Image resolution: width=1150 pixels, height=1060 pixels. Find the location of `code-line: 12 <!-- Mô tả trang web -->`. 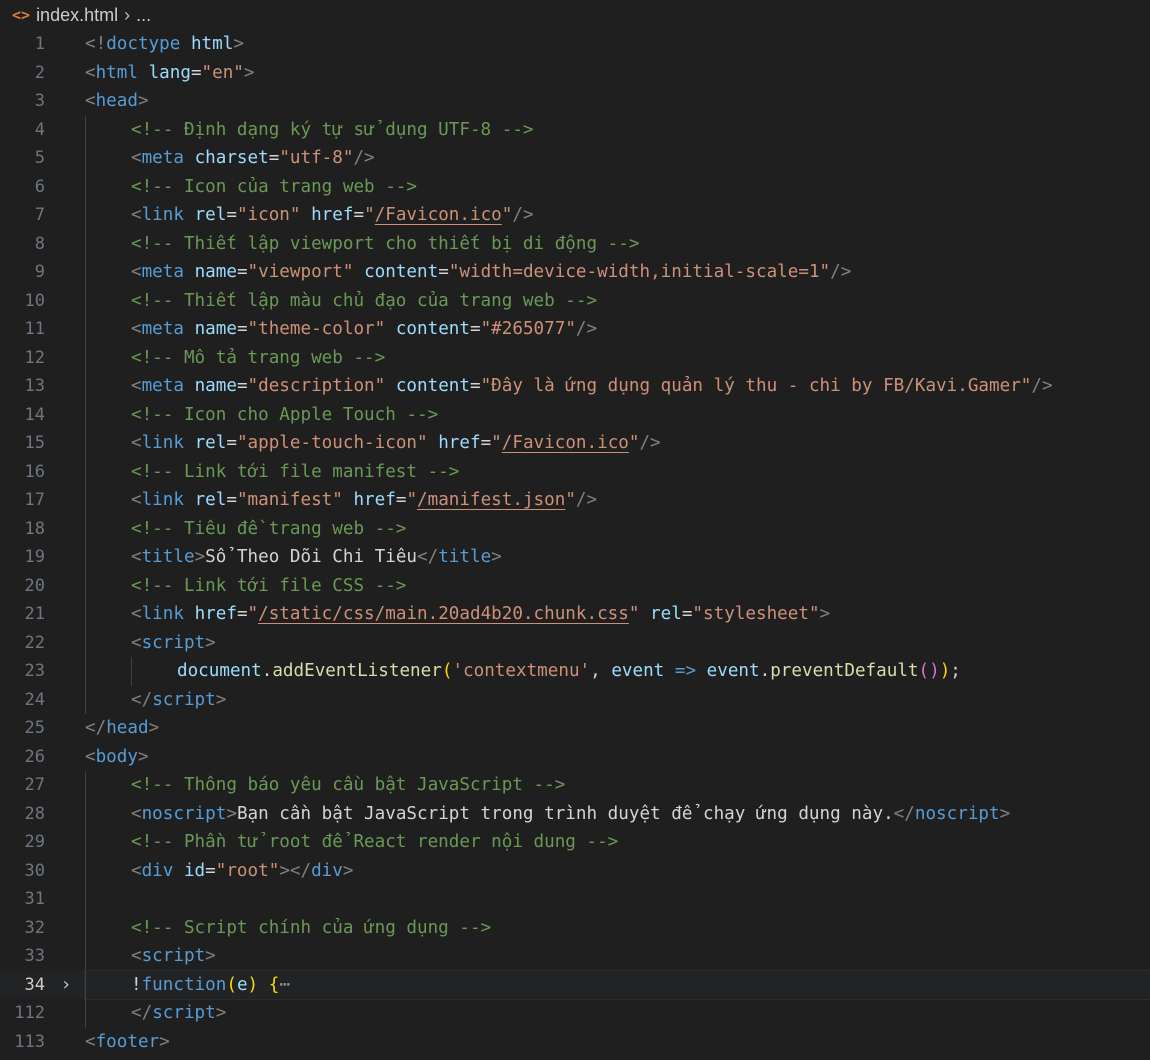

code-line: 12 <!-- Mô tả trang web --> is located at coordinates (575, 357).